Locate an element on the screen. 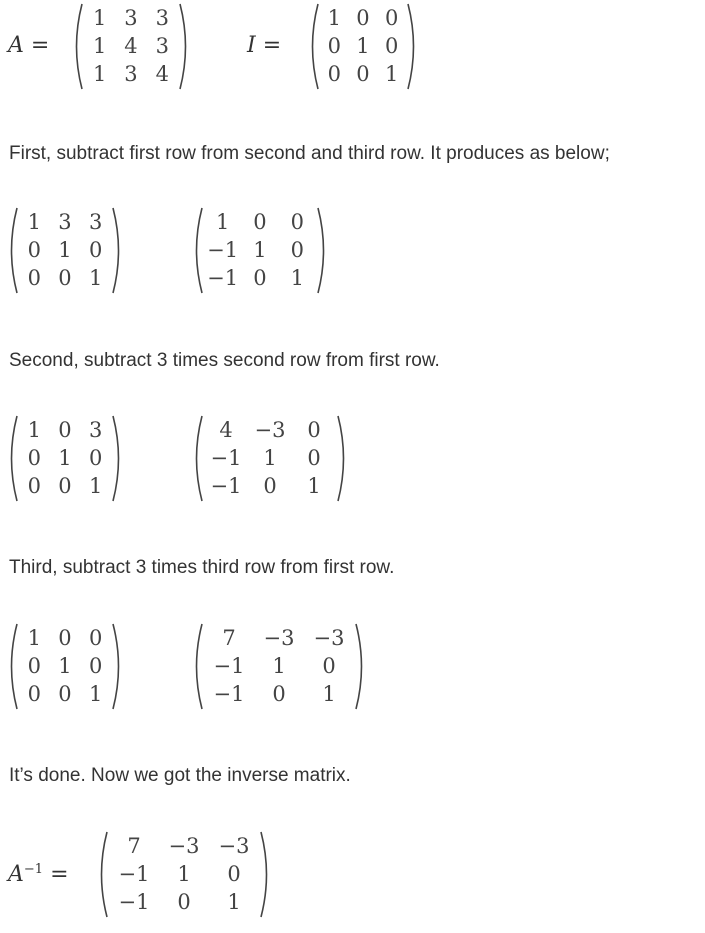 Image resolution: width=705 pixels, height=933 pixels. matrix-entries: 1 0 0 −1 1 0 −1 0 1 is located at coordinates (260, 250).